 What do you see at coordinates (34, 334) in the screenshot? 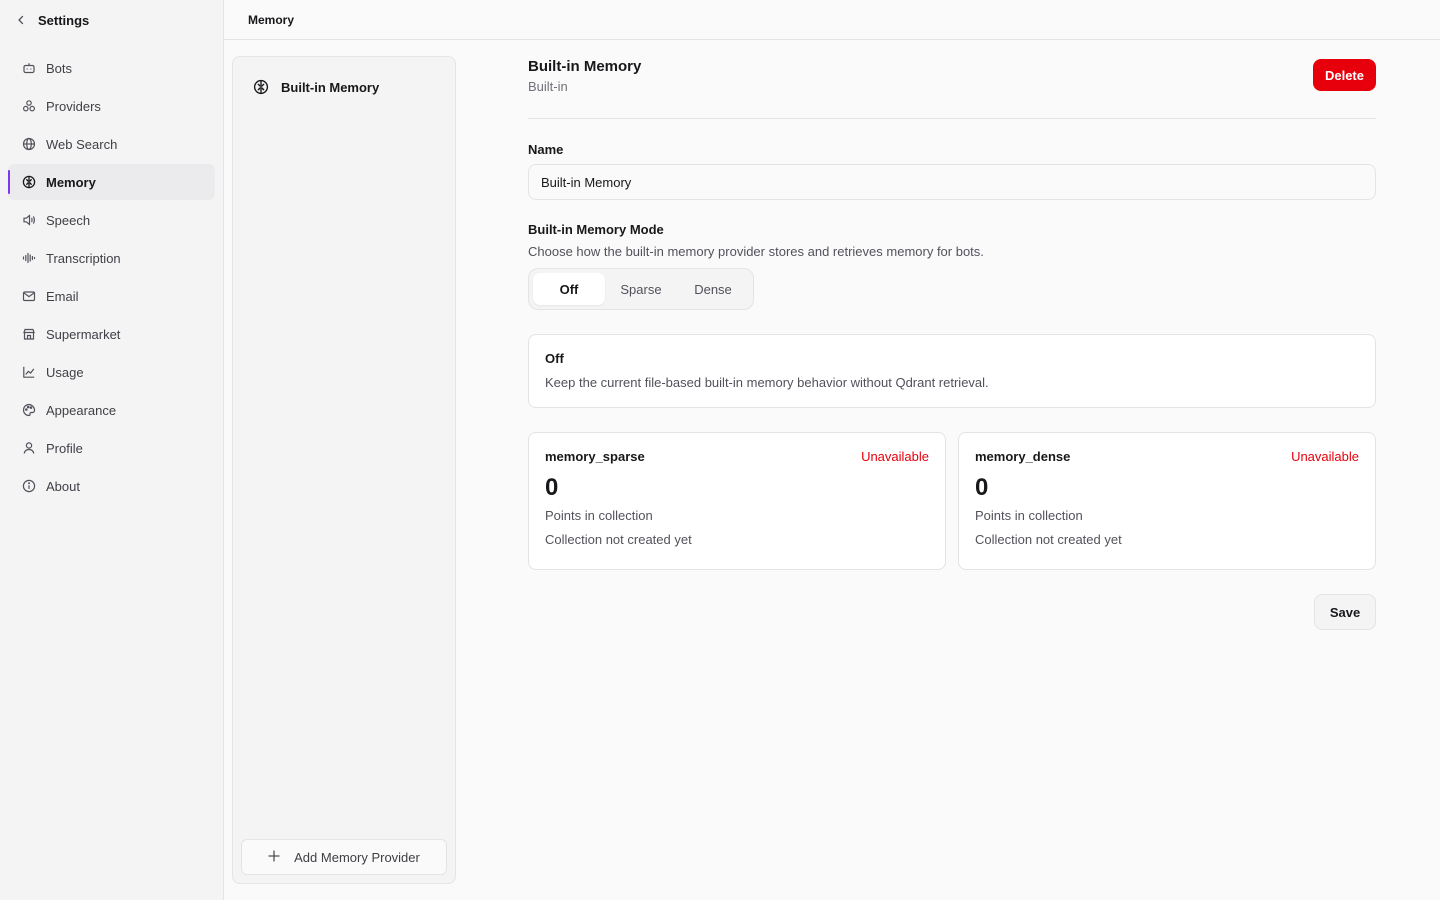
I see `store-icon` at bounding box center [34, 334].